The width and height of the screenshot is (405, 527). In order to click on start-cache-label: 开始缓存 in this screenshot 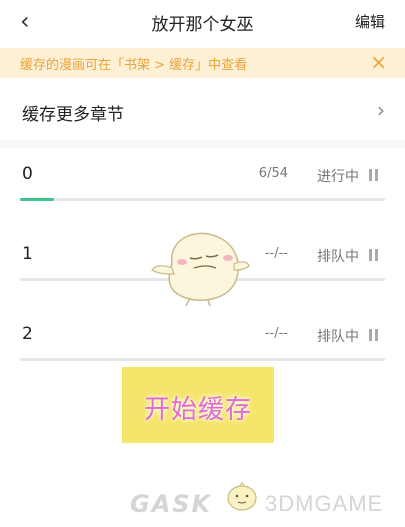, I will do `click(197, 410)`.